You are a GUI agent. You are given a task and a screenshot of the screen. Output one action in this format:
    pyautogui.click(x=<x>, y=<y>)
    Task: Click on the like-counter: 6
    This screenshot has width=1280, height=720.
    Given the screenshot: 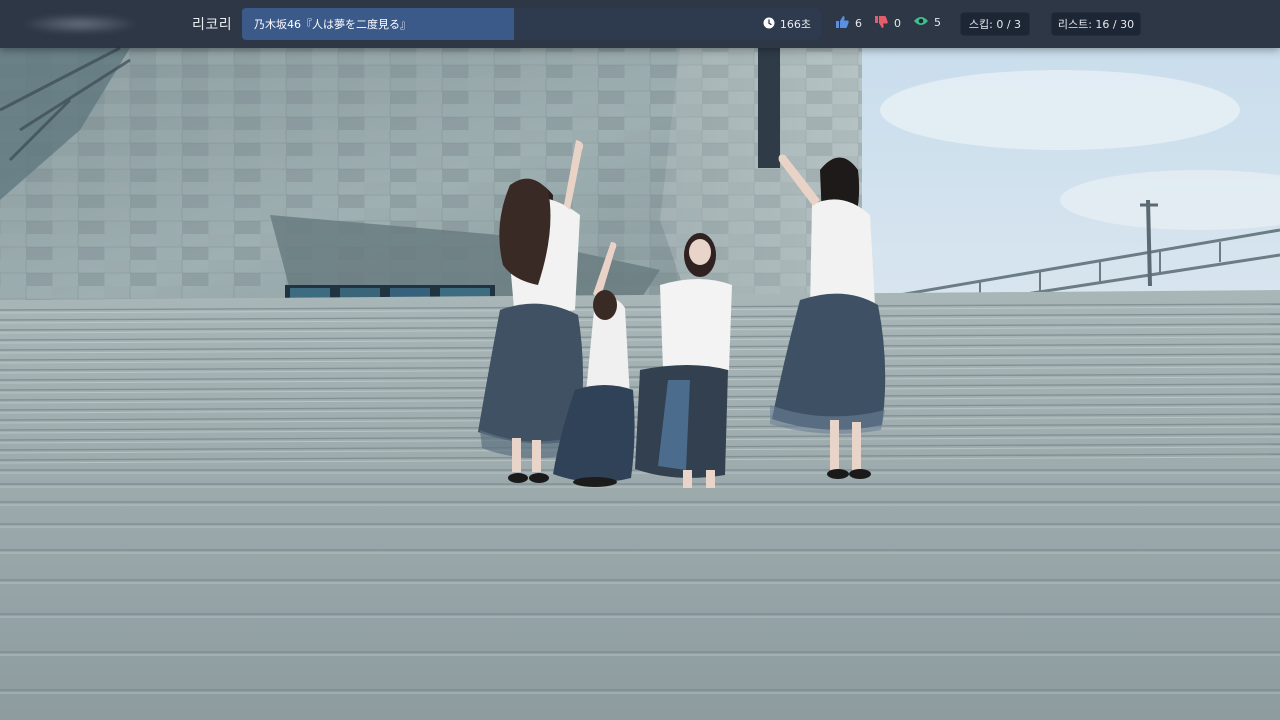 What is the action you would take?
    pyautogui.click(x=849, y=23)
    